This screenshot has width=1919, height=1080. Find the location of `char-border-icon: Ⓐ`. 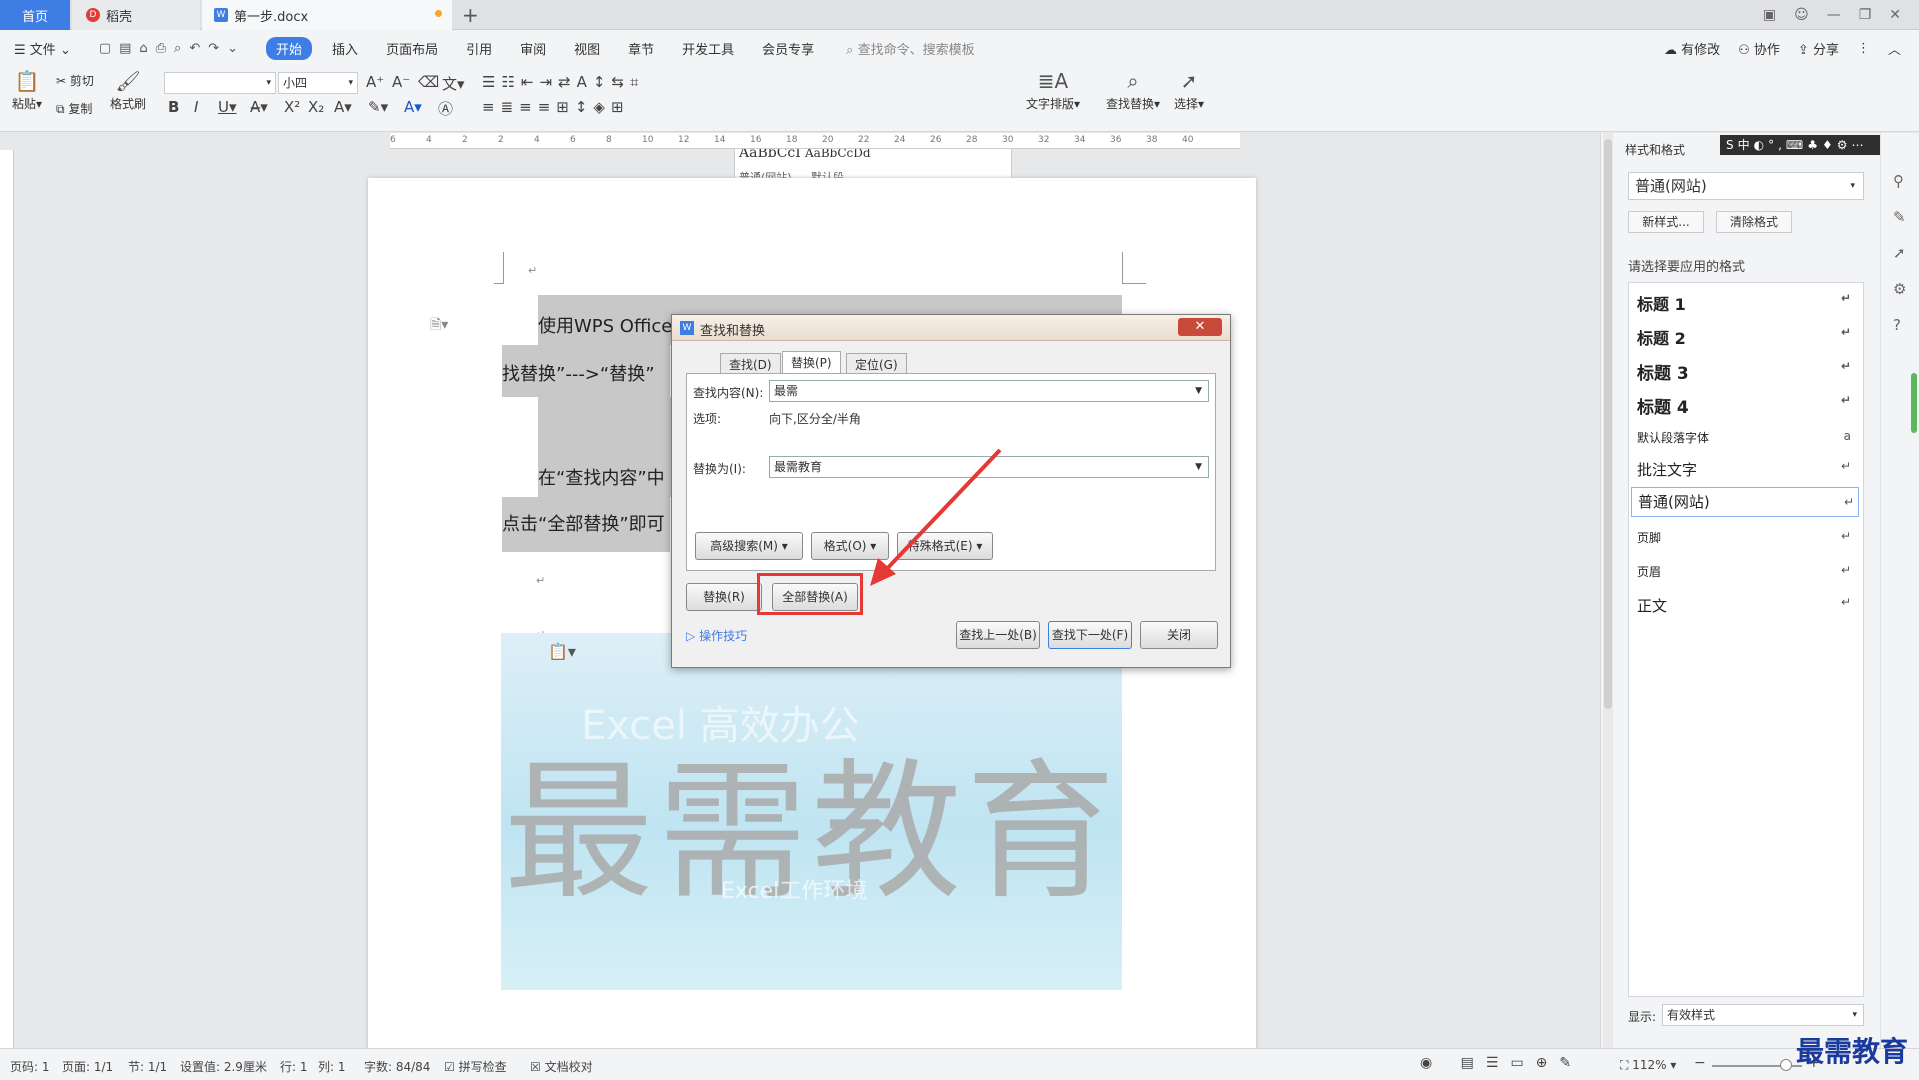

char-border-icon: Ⓐ is located at coordinates (445, 108).